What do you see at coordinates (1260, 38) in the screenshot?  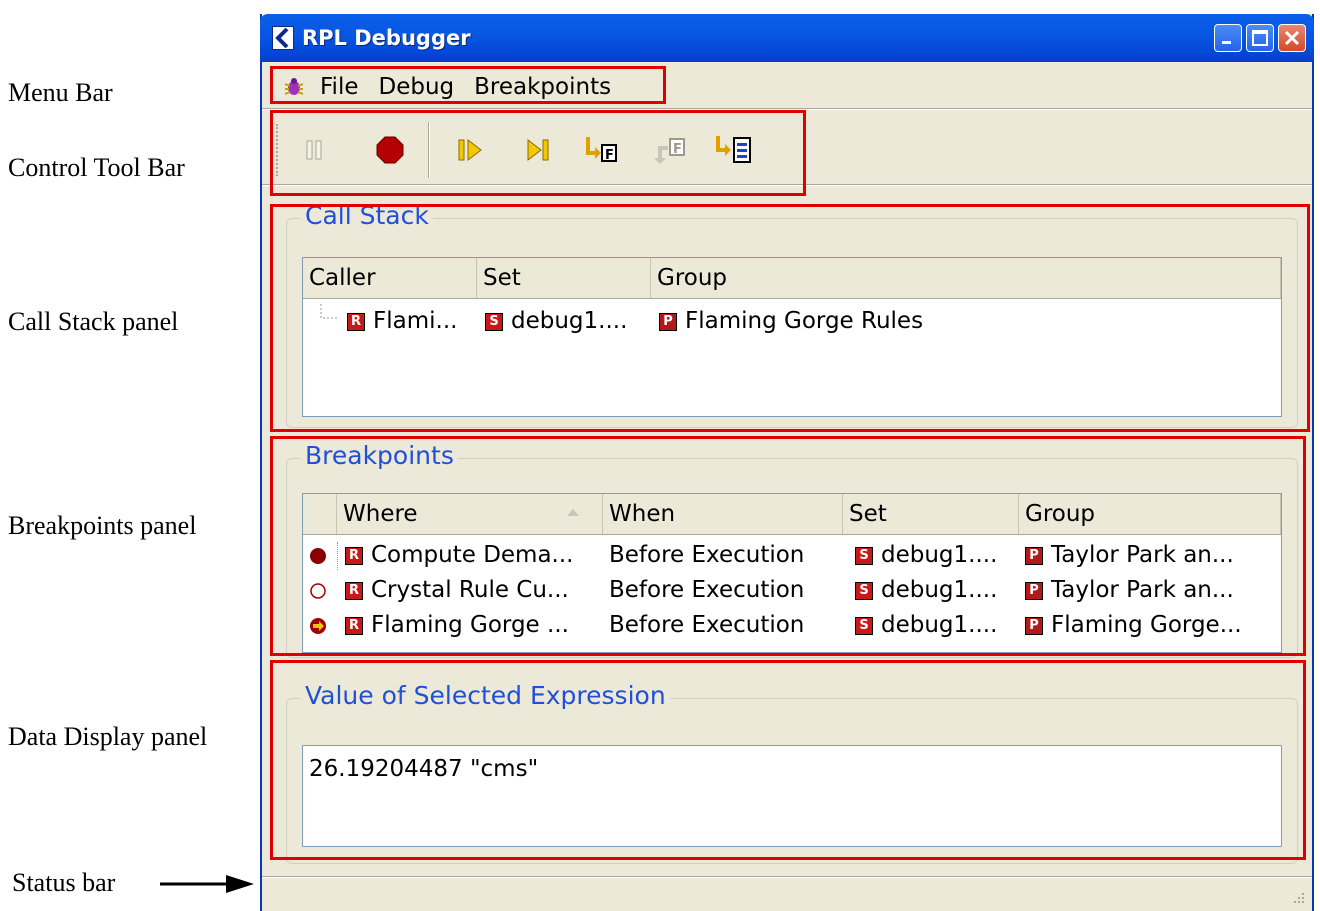 I see `maximize-button` at bounding box center [1260, 38].